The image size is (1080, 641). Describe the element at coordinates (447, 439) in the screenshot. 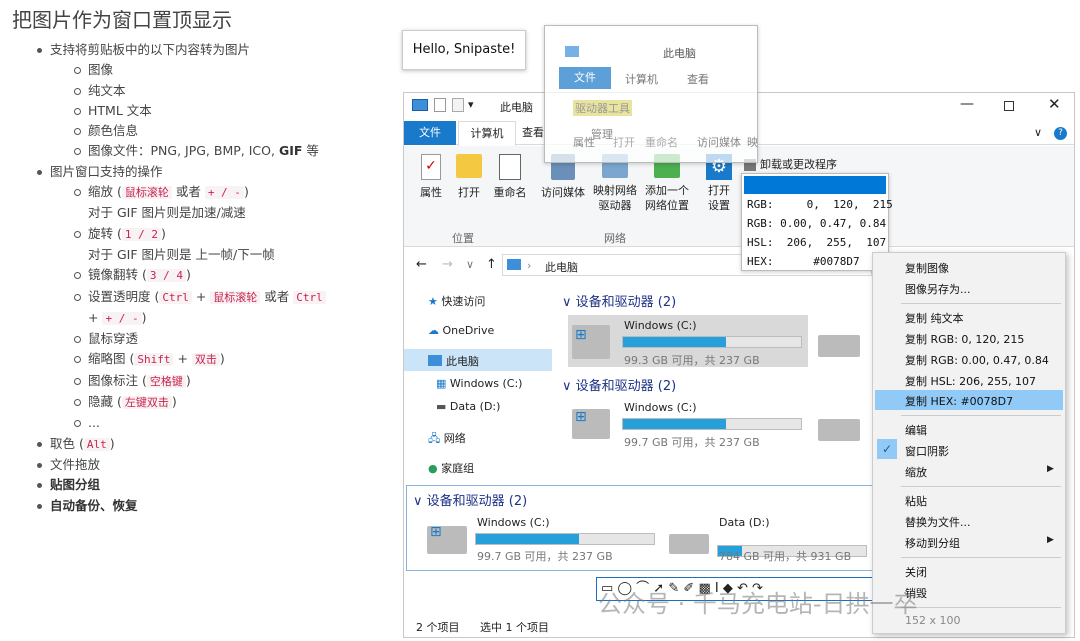

I see `nav-network: 🖧 网络` at that location.